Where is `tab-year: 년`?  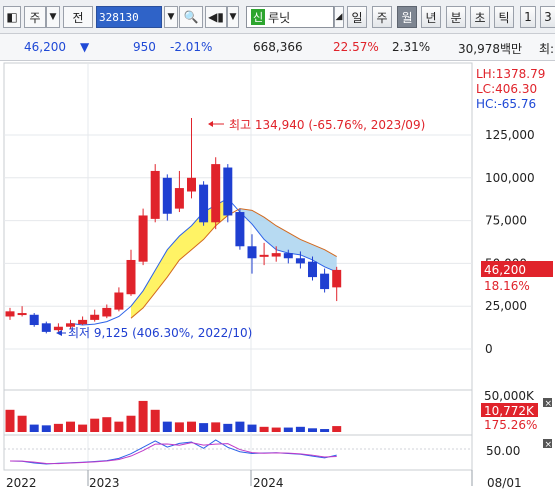 tab-year: 년 is located at coordinates (431, 17).